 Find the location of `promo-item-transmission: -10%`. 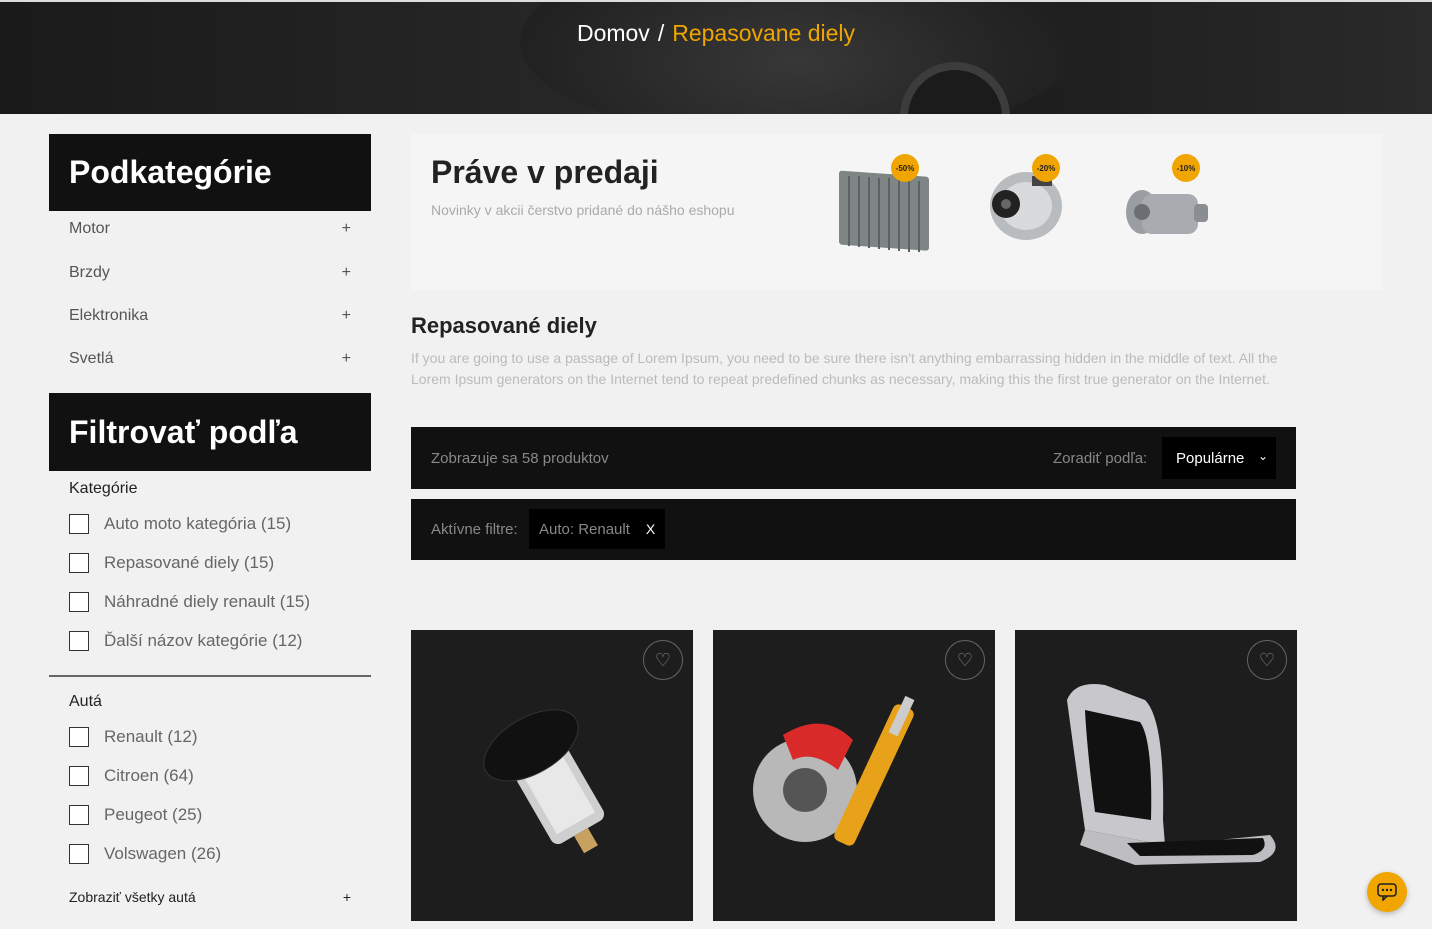

promo-item-transmission: -10% is located at coordinates (1171, 204).